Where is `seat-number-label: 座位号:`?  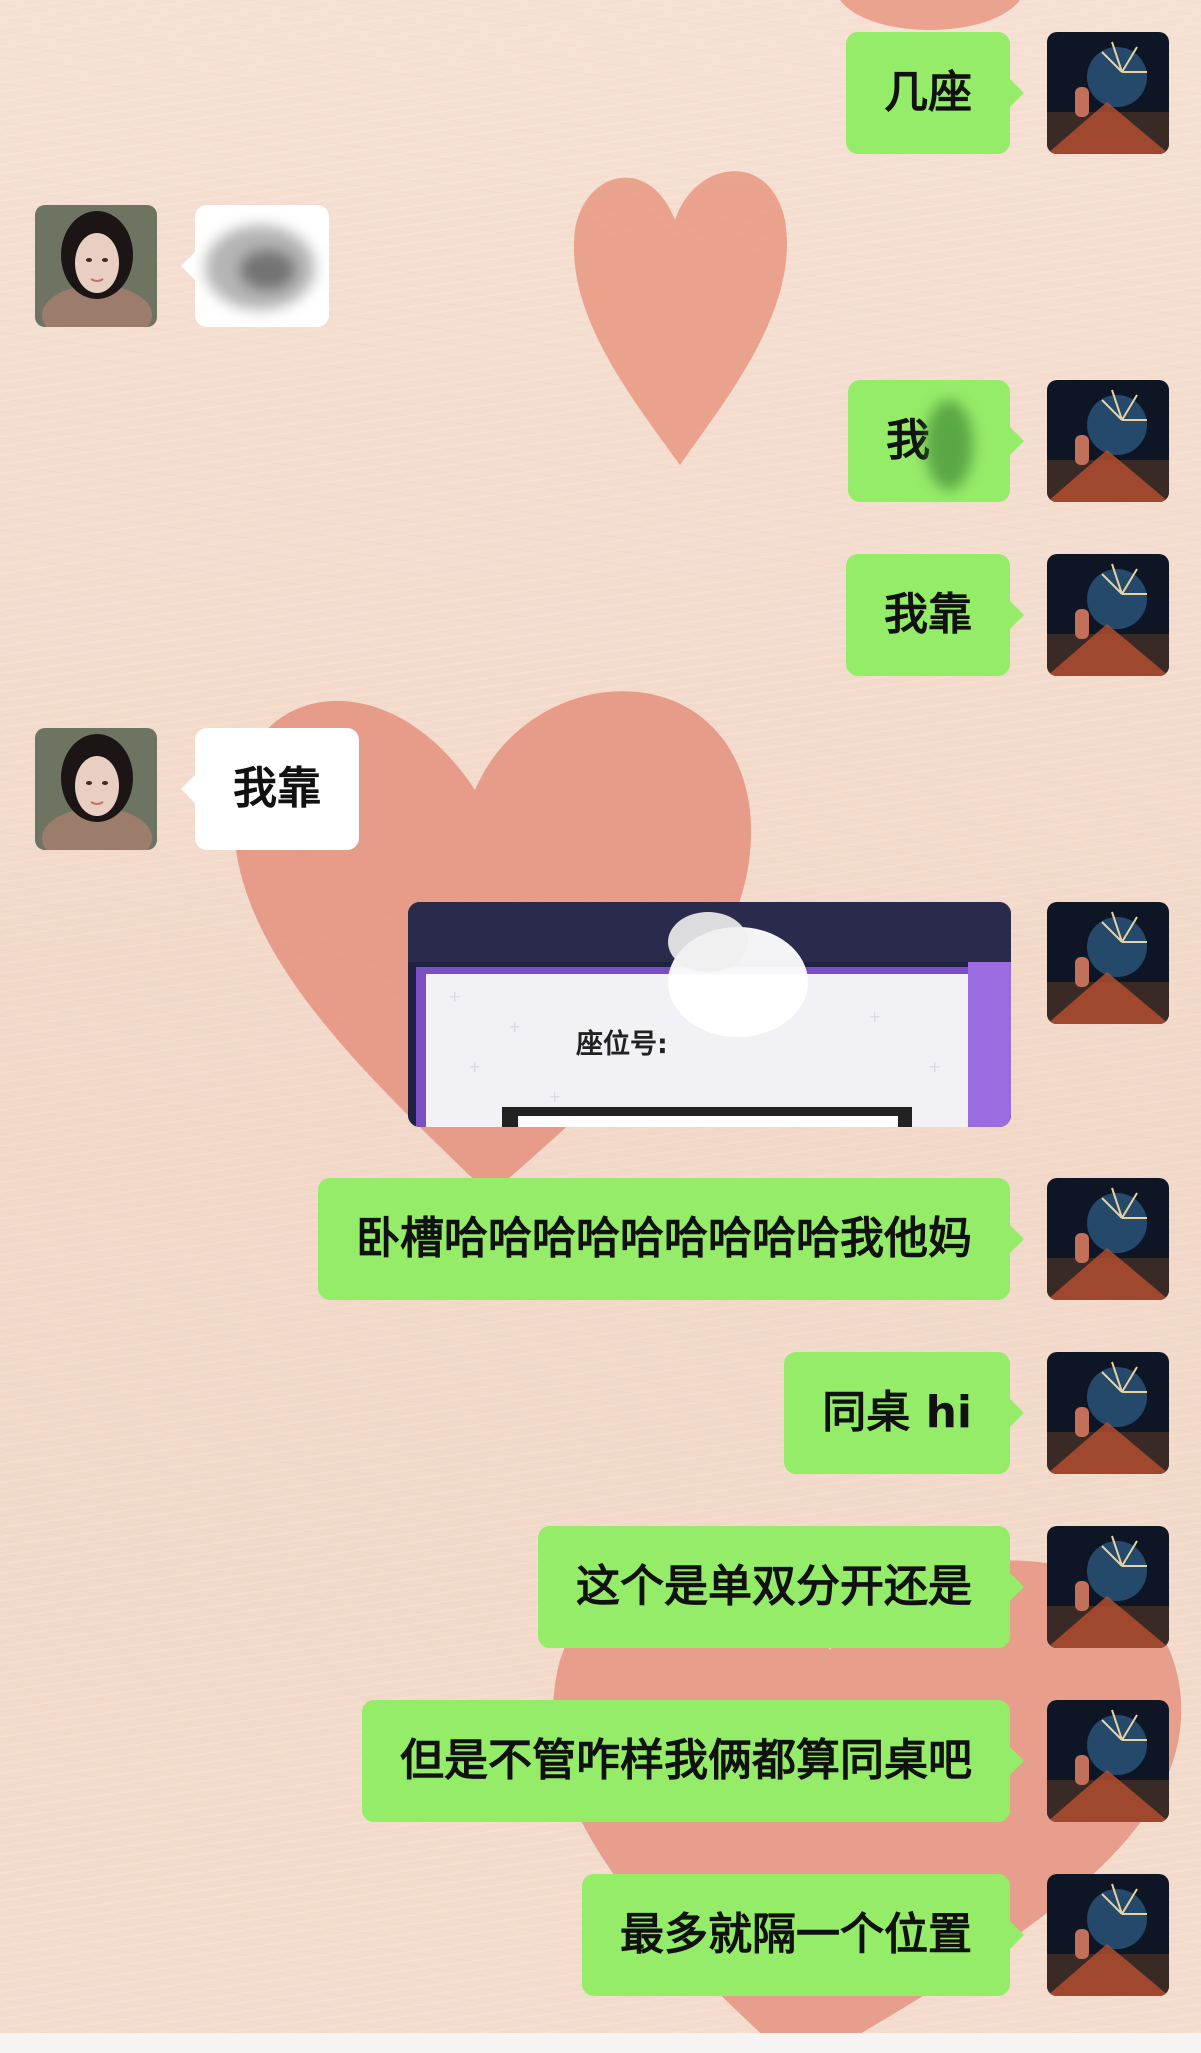 seat-number-label: 座位号: is located at coordinates (622, 1044).